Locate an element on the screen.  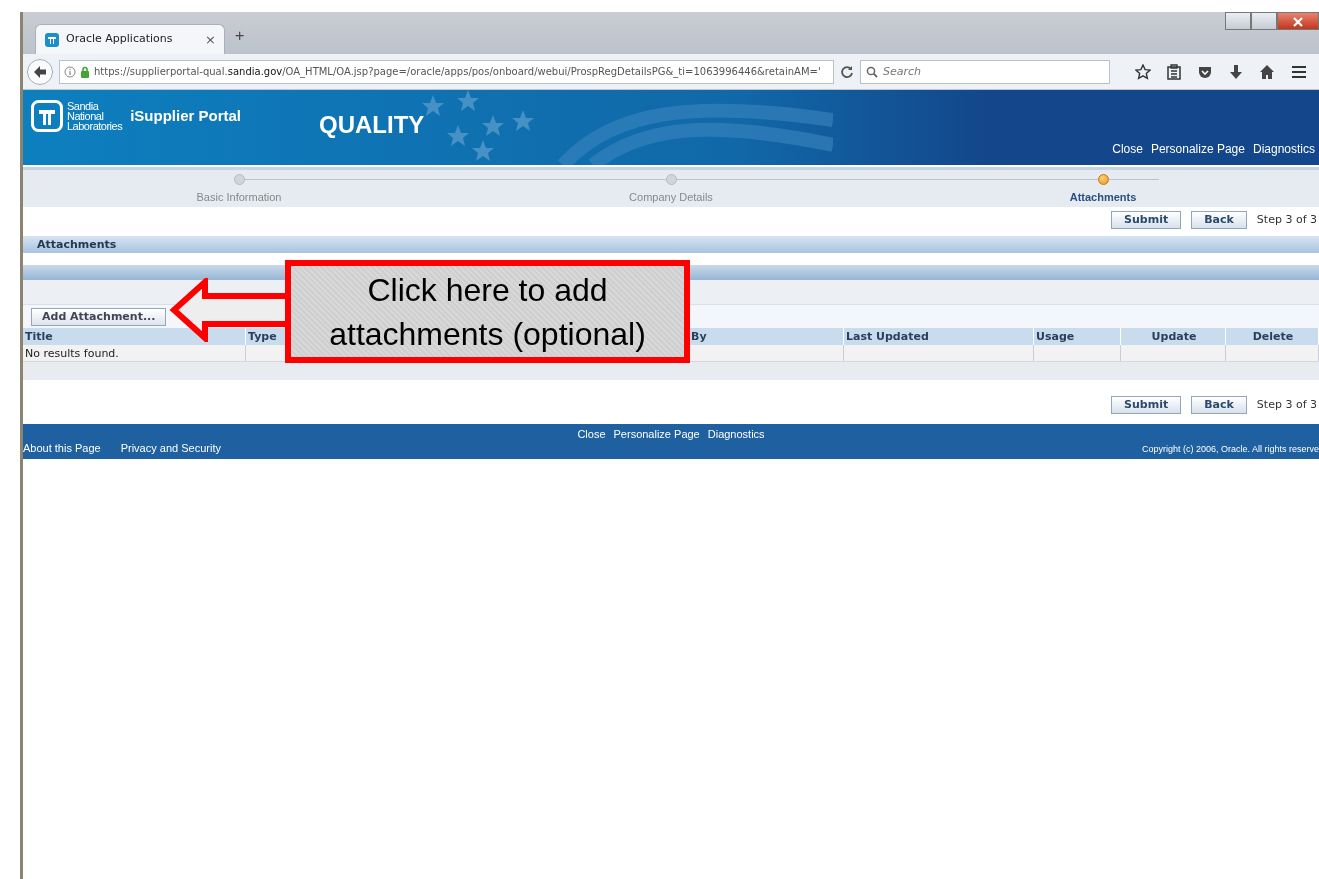
url-text: https://supplierportal-qual.sandia.gov/OA_HTML/OA.jsp?page=/oracle/apps/pos/onboard/webui/ProspRegDetailsPG&_ti=1063996446&retainAM=' is located at coordinates (457, 72).